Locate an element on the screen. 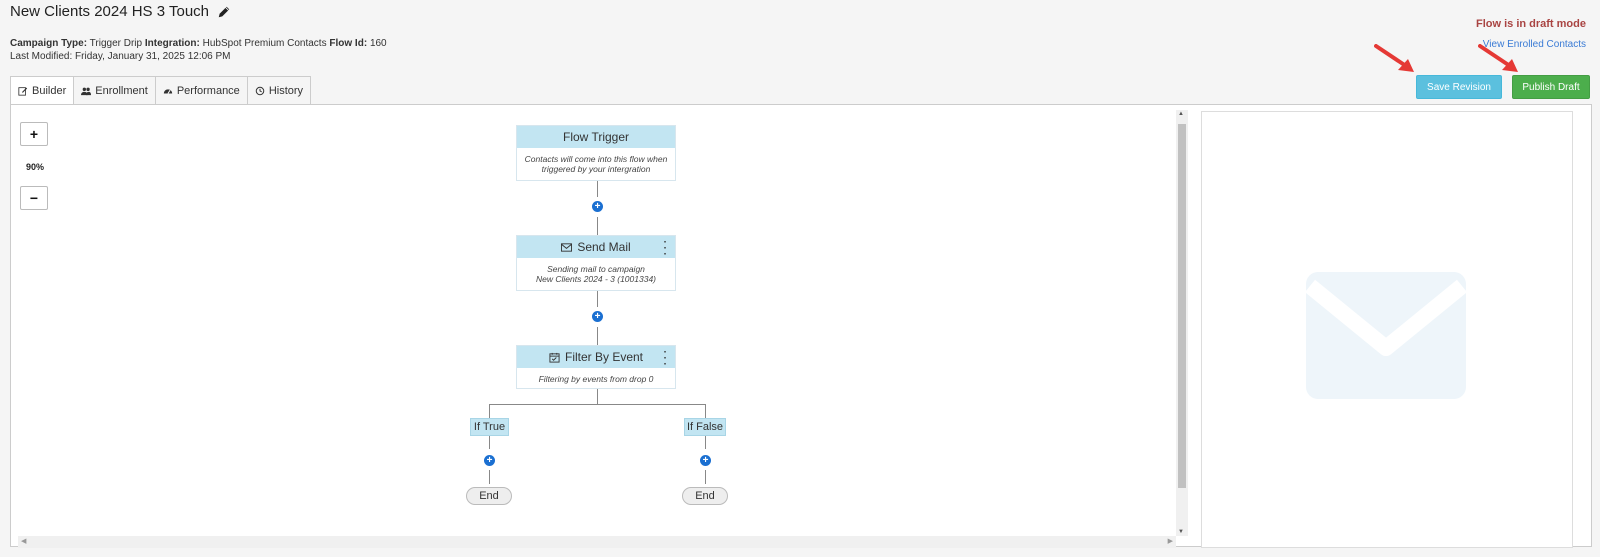  node-header: Flow Trigger is located at coordinates (596, 137).